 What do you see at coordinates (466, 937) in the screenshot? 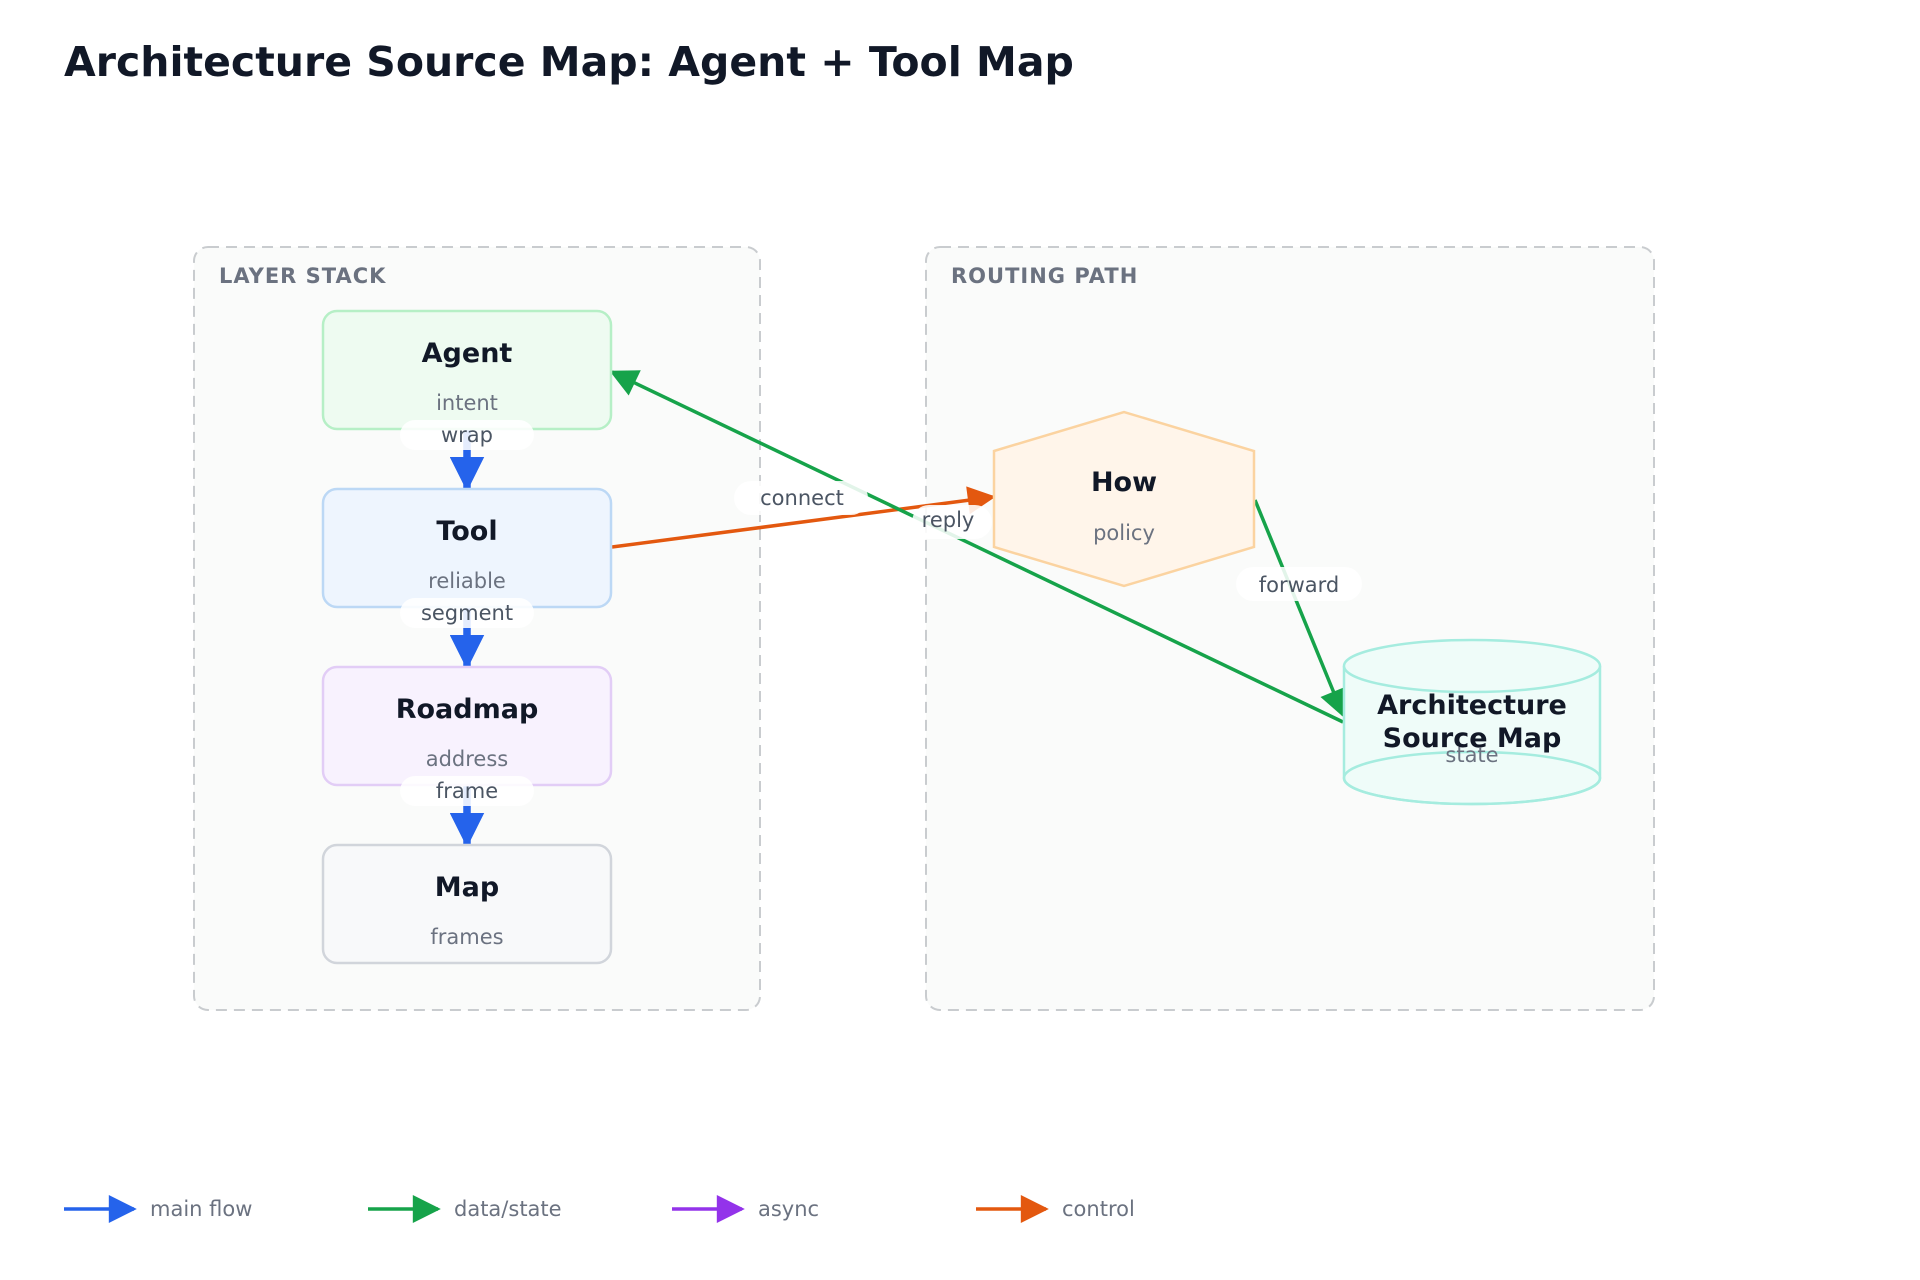
I see `node-map-sub: frames` at bounding box center [466, 937].